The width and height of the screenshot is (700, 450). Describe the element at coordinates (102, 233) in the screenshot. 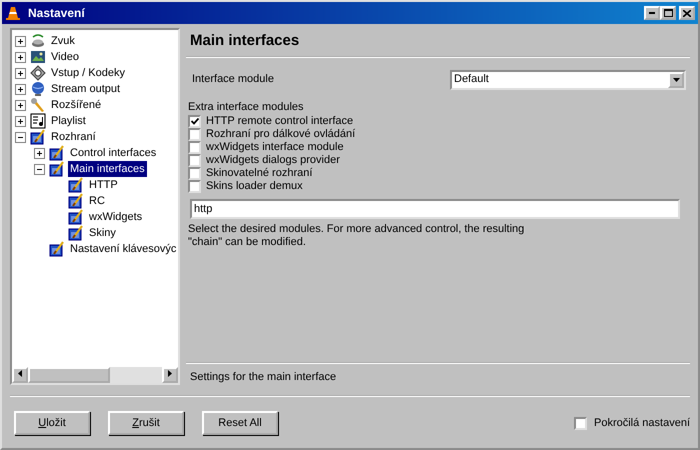

I see `tree-item: Skiny` at that location.